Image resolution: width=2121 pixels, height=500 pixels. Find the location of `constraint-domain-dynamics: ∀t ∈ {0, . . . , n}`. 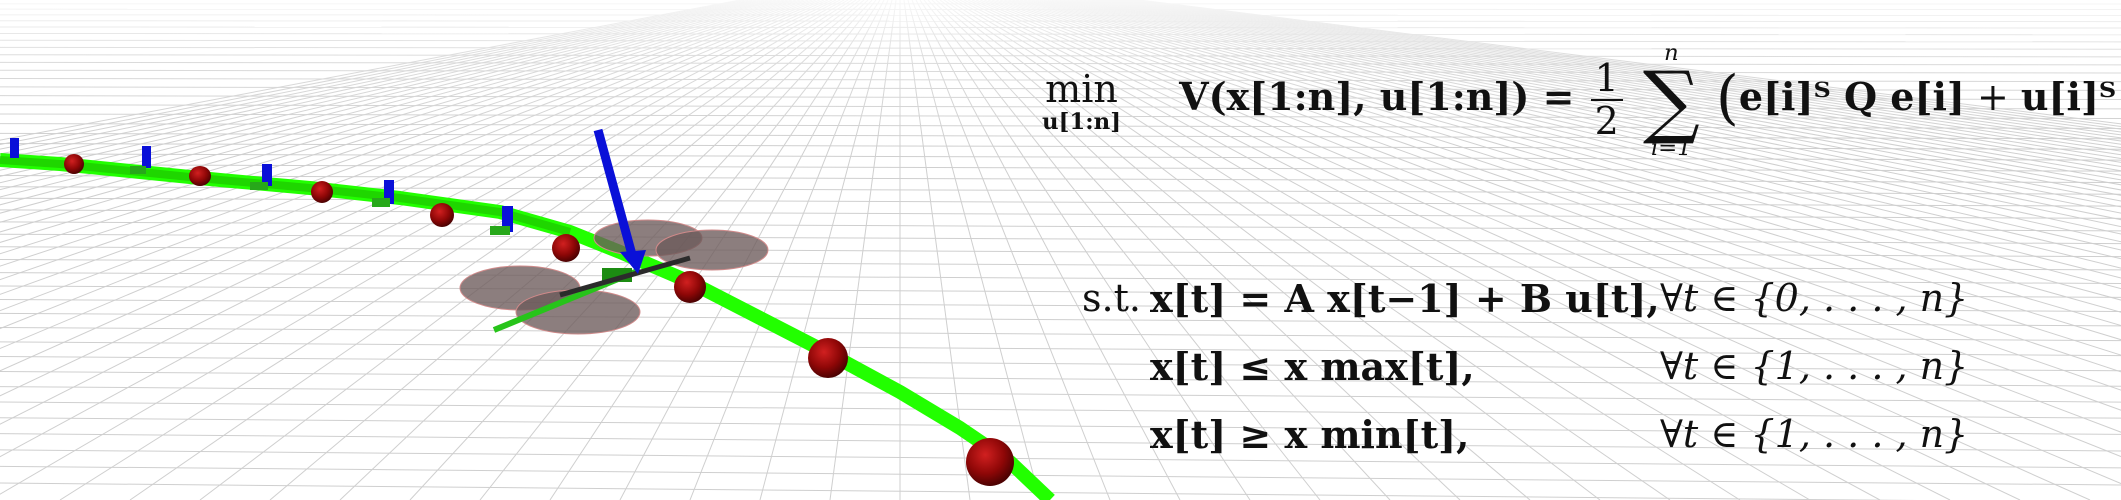

constraint-domain-dynamics: ∀t ∈ {0, . . . , n} is located at coordinates (1814, 298).